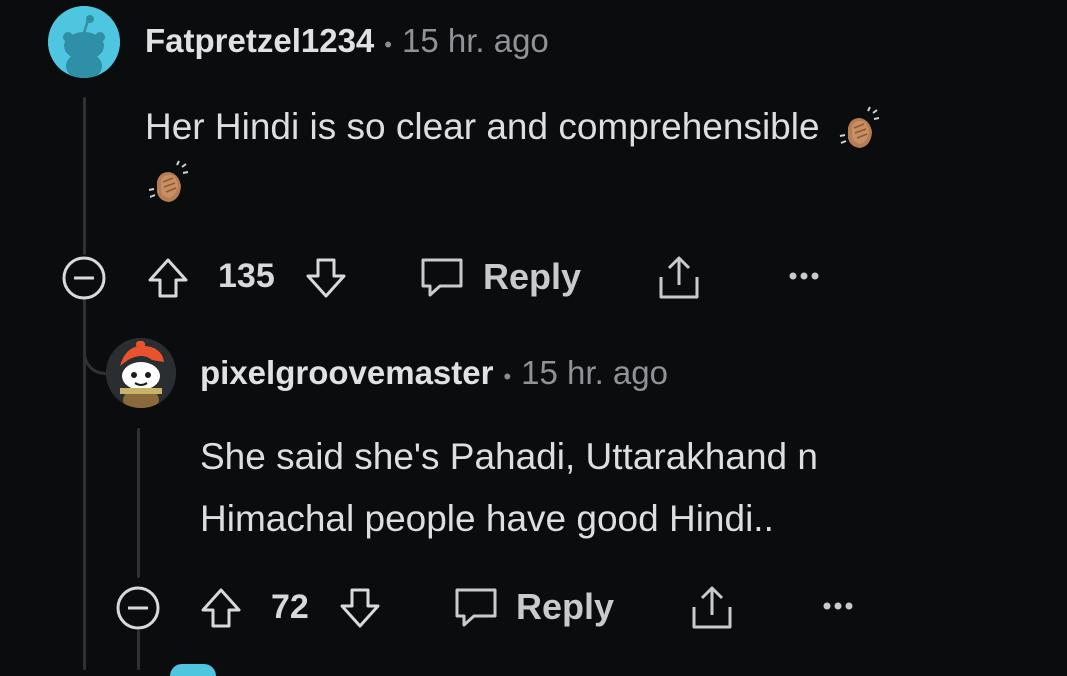  What do you see at coordinates (290, 607) in the screenshot?
I see `vote-score: 72` at bounding box center [290, 607].